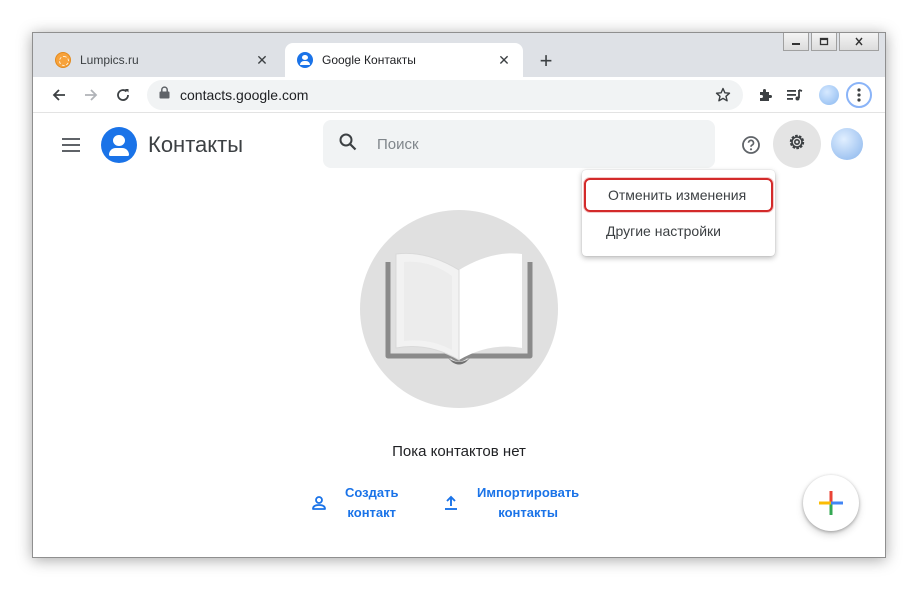  Describe the element at coordinates (164, 95) in the screenshot. I see `lock-icon` at that location.